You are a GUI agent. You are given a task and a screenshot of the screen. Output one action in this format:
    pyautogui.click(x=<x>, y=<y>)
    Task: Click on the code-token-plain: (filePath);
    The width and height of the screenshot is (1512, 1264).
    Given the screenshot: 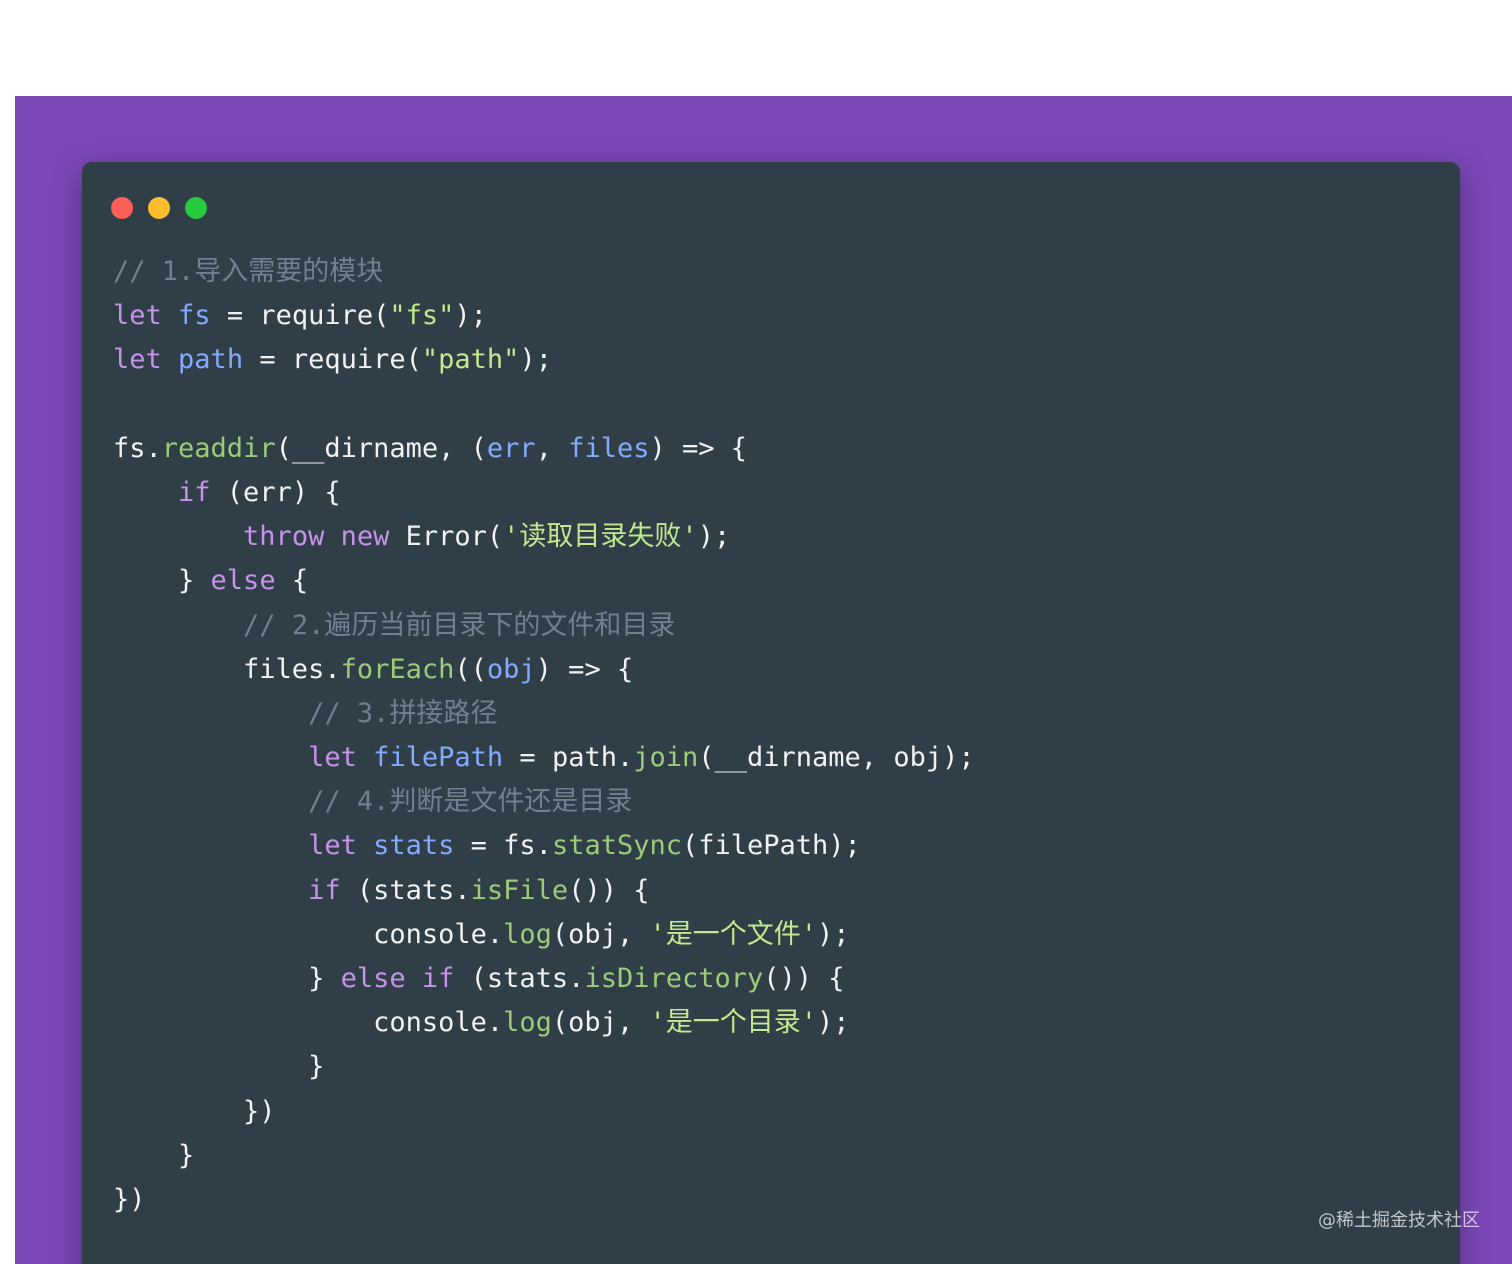 What is the action you would take?
    pyautogui.click(x=771, y=846)
    